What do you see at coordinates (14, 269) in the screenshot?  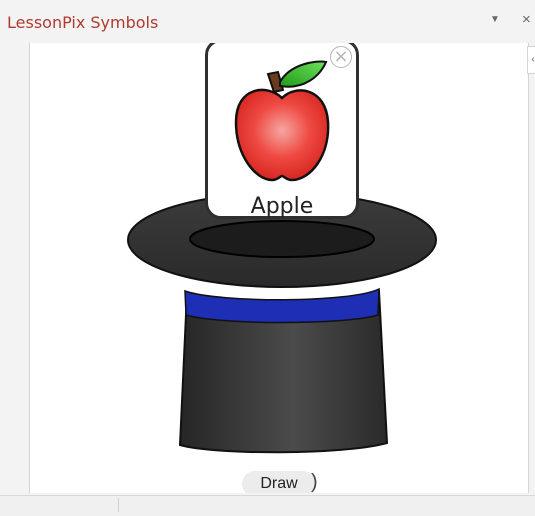 I see `left-margin` at bounding box center [14, 269].